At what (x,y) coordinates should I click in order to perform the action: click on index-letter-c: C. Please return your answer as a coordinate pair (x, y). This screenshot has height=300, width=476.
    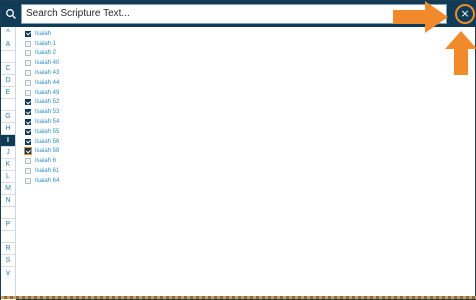
    Looking at the image, I should click on (8, 69).